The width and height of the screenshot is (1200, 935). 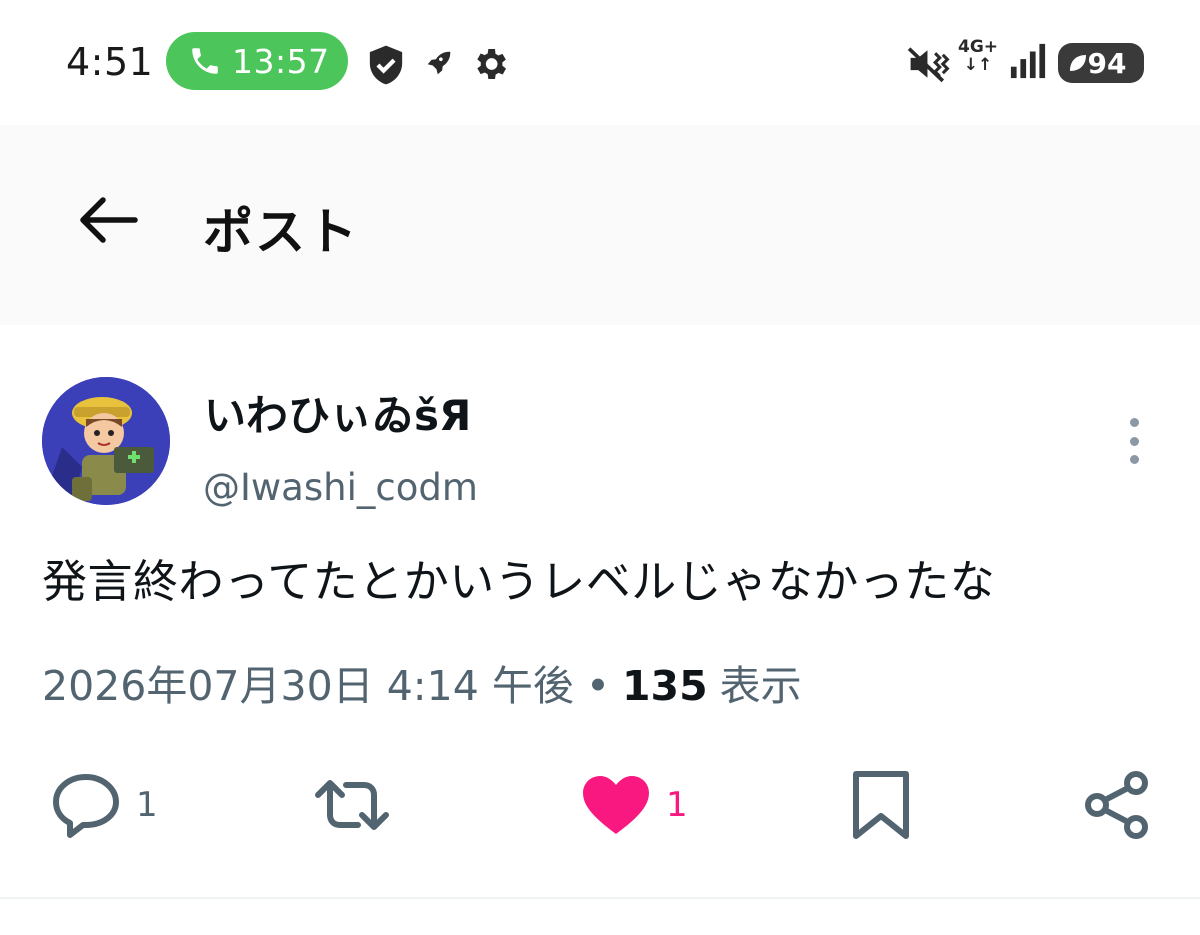 I want to click on reply-count: 1, so click(x=147, y=805).